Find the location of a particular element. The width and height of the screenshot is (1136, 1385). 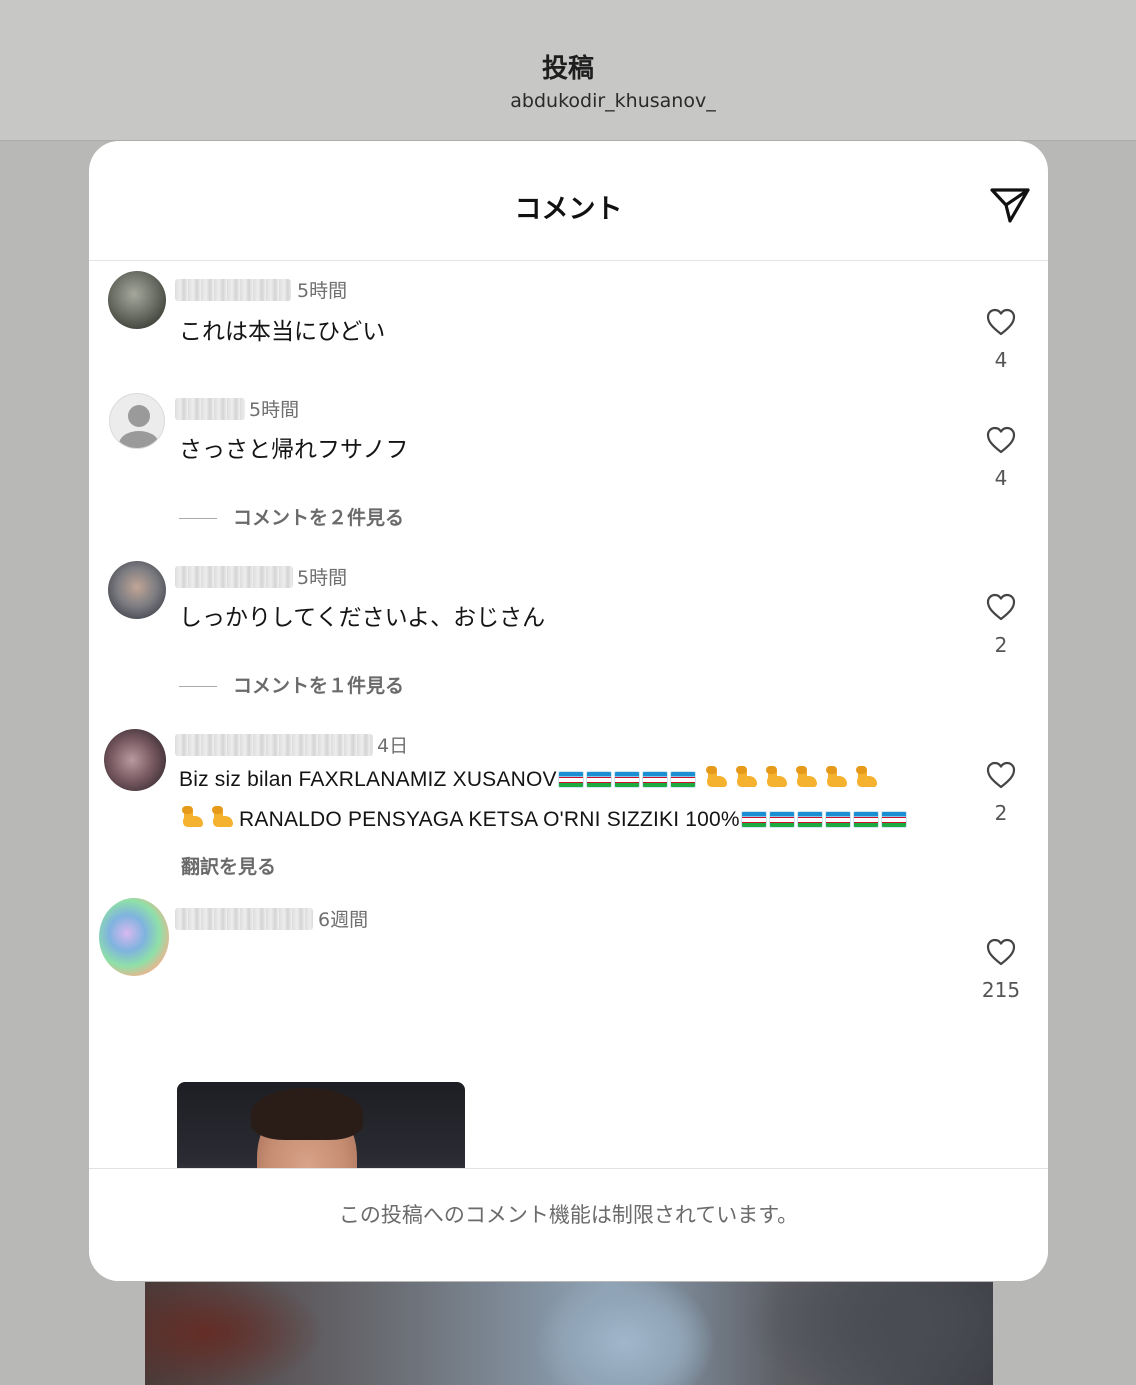

comment-photo-attachment is located at coordinates (321, 1125).